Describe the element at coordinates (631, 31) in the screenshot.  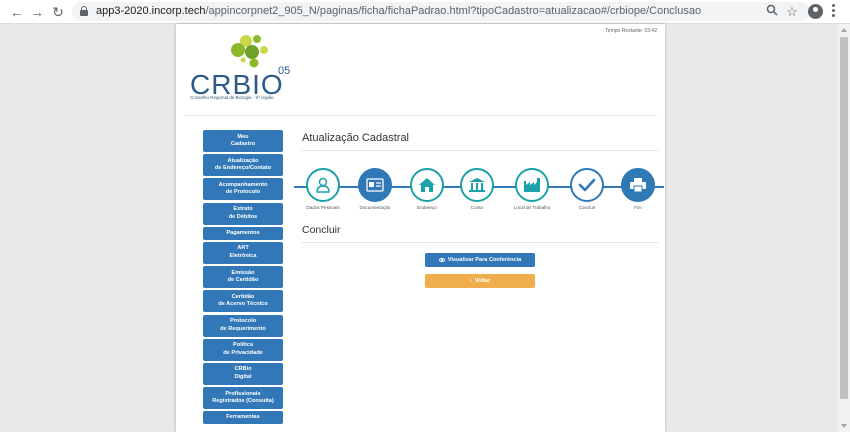
I see `session-timer: Tempo Restante: 03:42` at that location.